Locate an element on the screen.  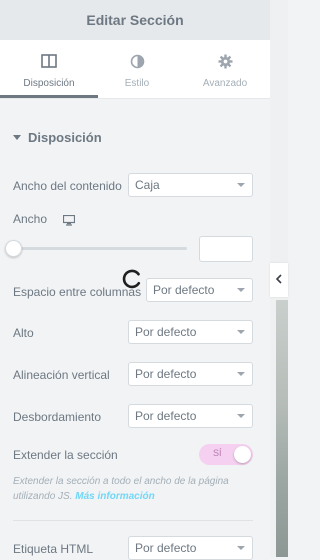
stretch-toggle-label: SÍ is located at coordinates (217, 453).